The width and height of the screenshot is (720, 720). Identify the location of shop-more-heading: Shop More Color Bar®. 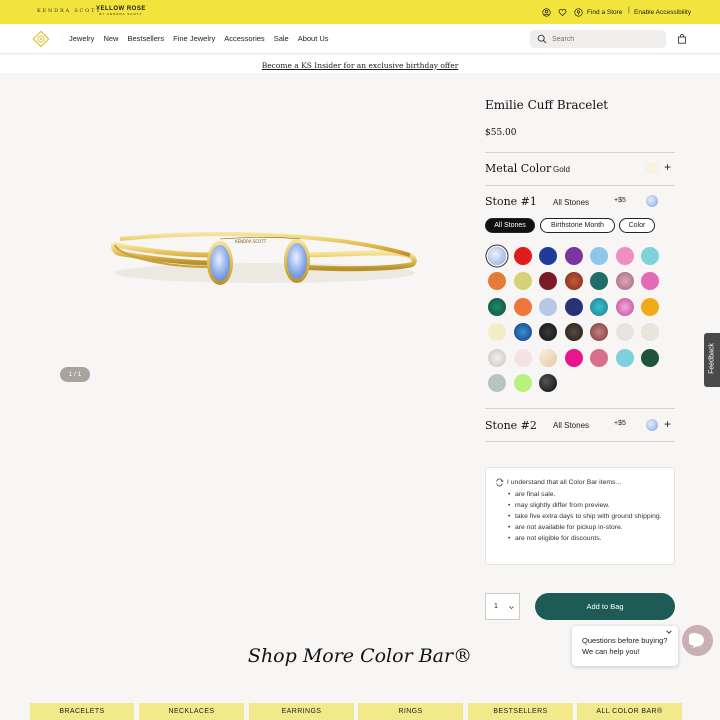
(360, 656).